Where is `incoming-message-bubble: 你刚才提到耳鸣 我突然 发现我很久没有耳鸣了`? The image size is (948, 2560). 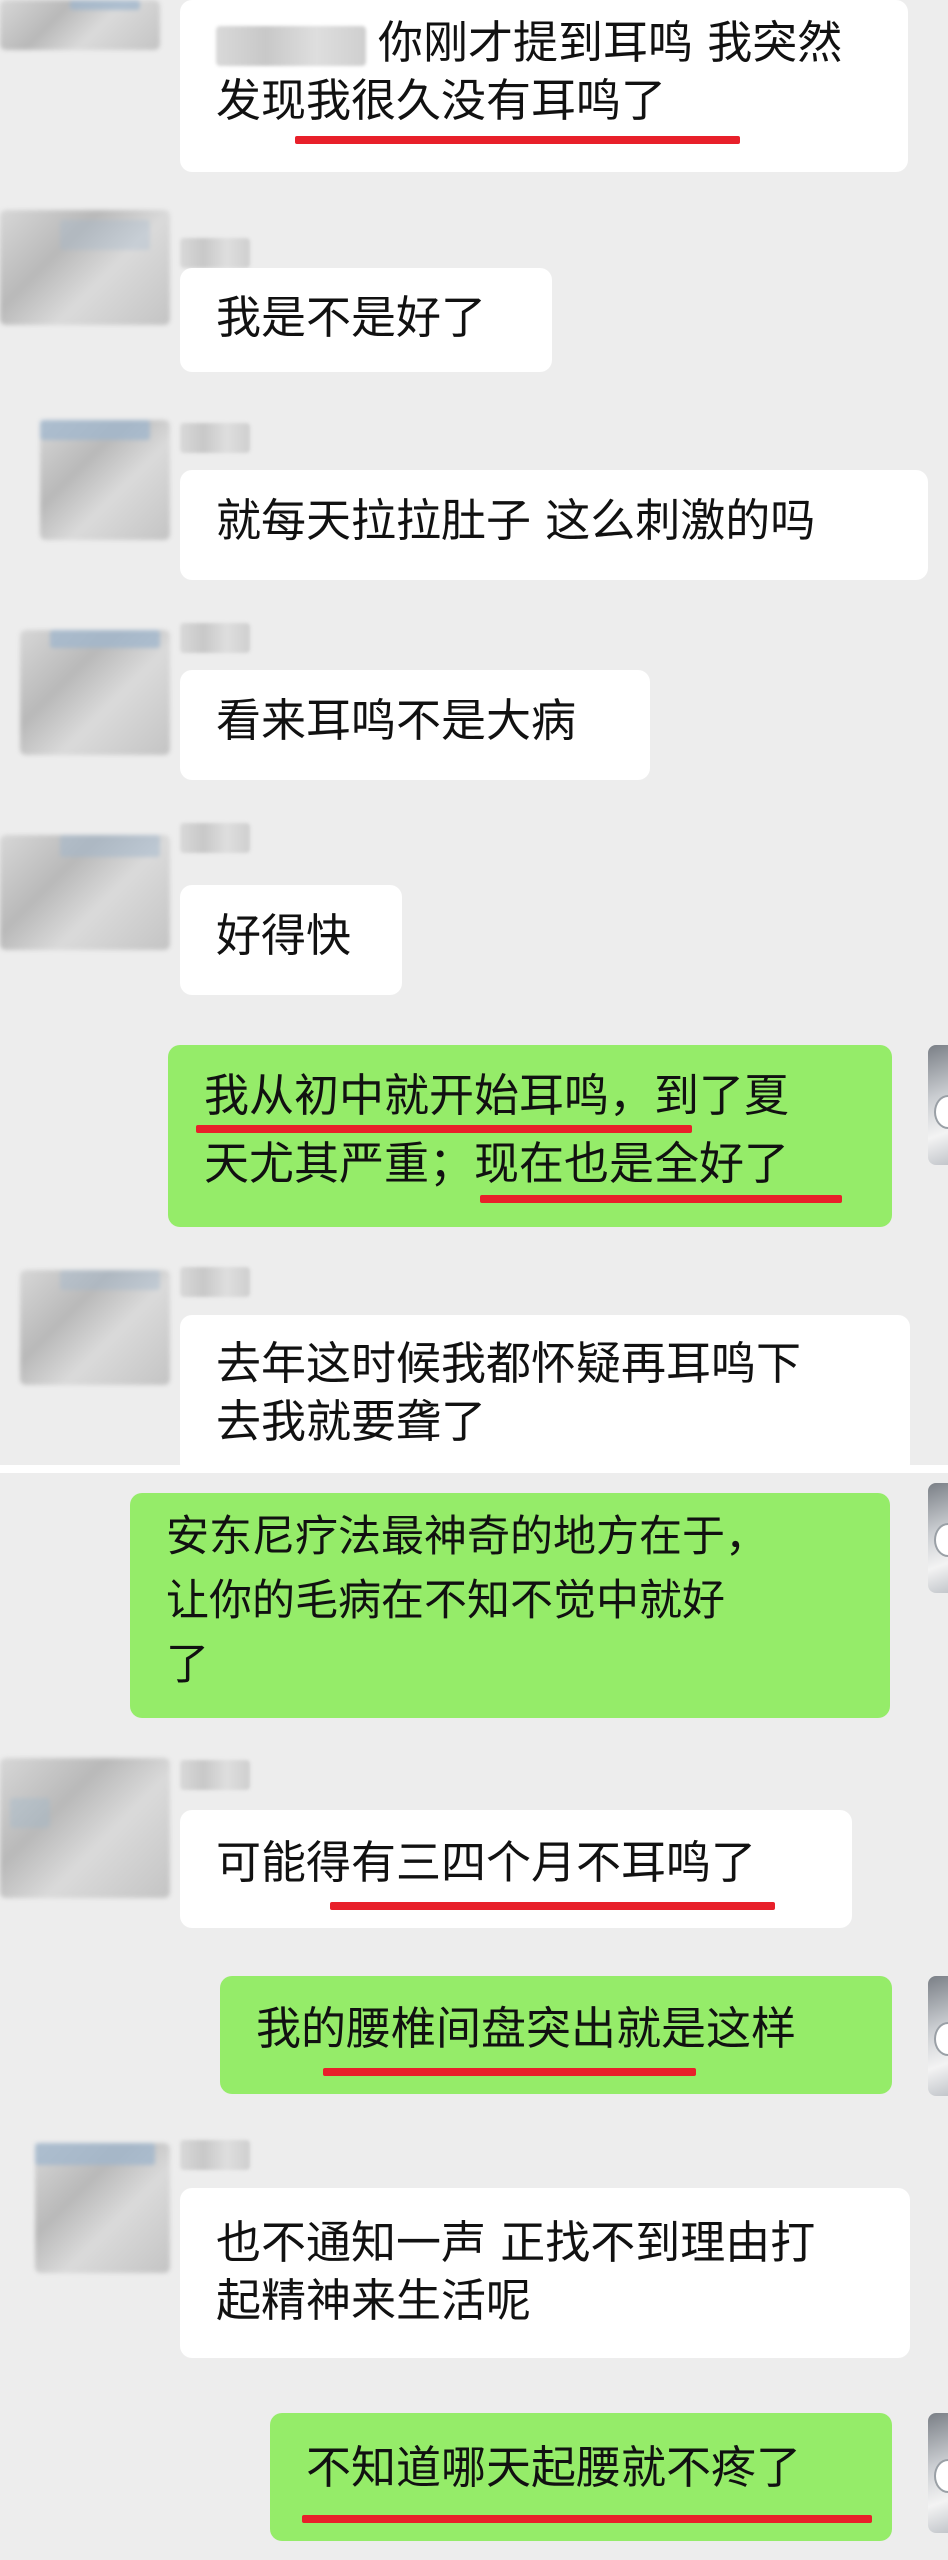 incoming-message-bubble: 你刚才提到耳鸣 我突然 发现我很久没有耳鸣了 is located at coordinates (544, 86).